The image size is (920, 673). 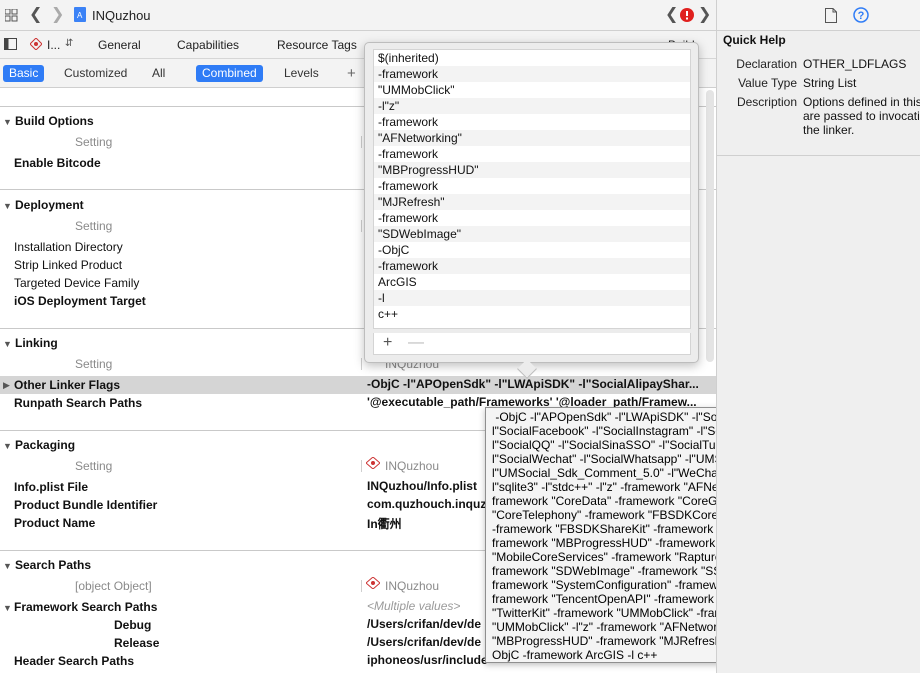 I want to click on filter-all-button: All, so click(x=158, y=73).